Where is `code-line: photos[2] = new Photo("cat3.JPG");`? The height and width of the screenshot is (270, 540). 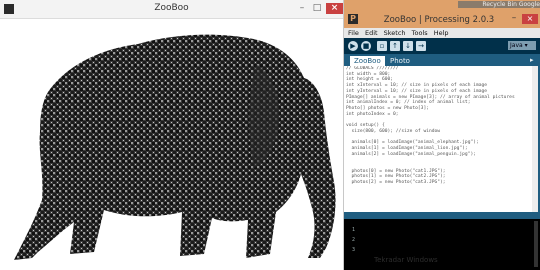 code-line: photos[2] = new Photo("cat3.JPG"); is located at coordinates (396, 182).